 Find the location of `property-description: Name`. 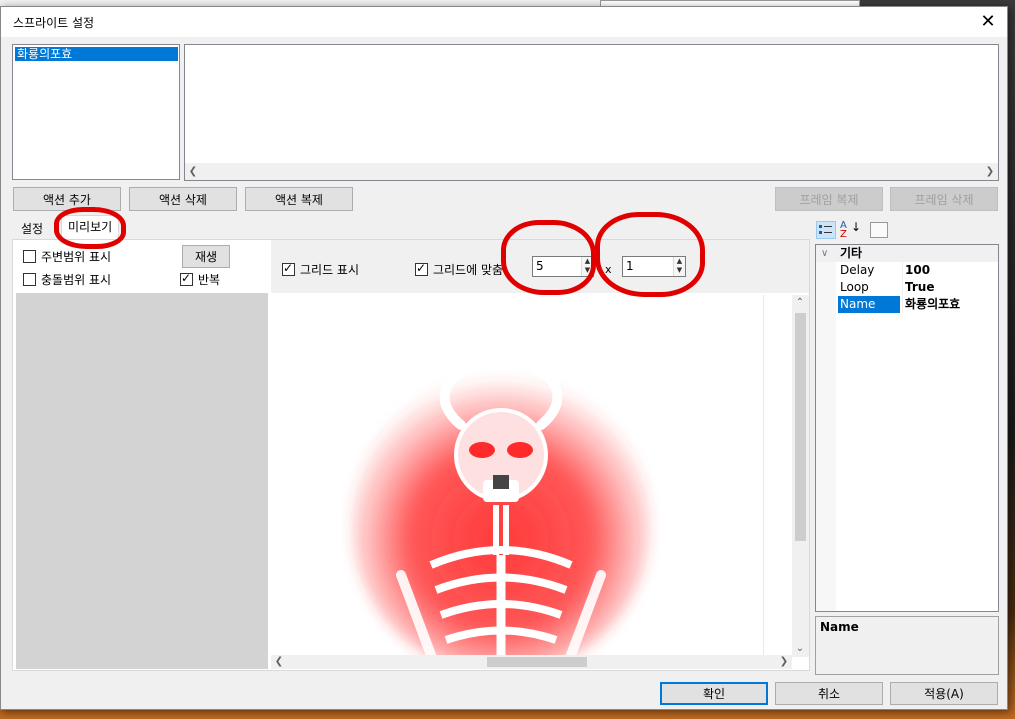

property-description: Name is located at coordinates (907, 645).